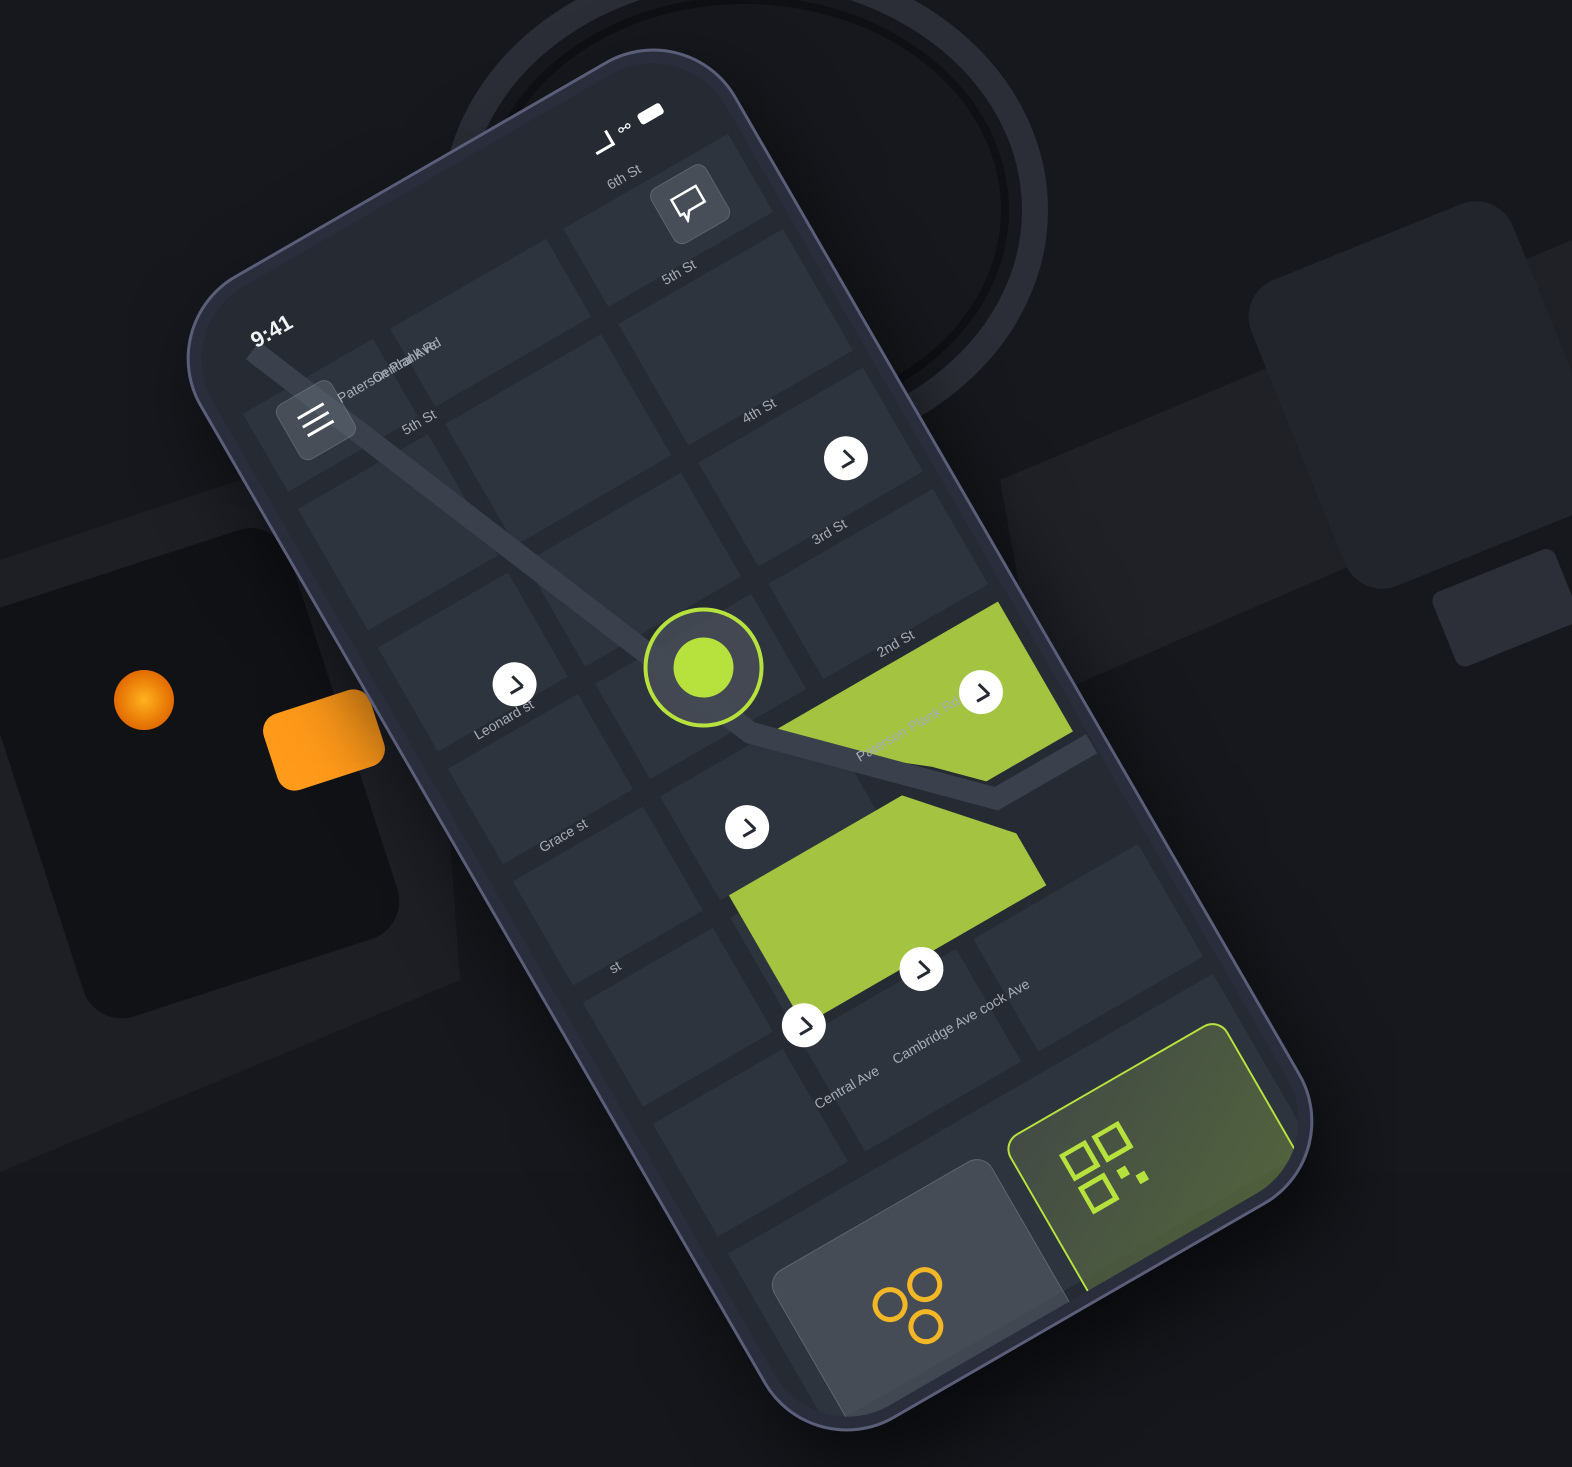 This screenshot has width=1572, height=1467. I want to click on group-ride-icon, so click(908, 1306).